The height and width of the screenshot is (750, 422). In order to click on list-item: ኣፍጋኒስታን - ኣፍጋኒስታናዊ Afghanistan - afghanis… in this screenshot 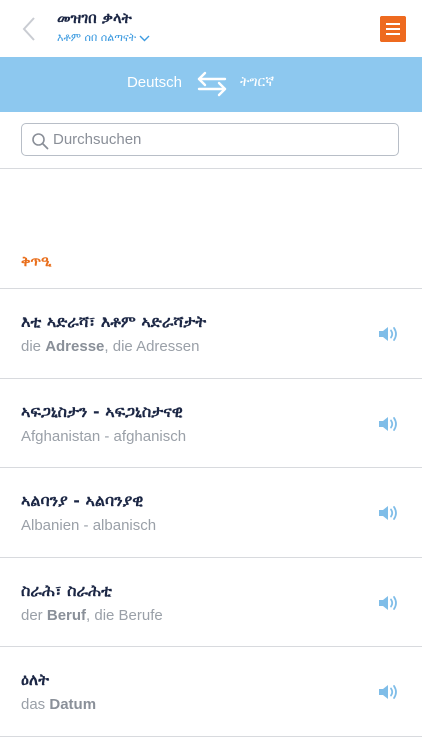, I will do `click(211, 423)`.